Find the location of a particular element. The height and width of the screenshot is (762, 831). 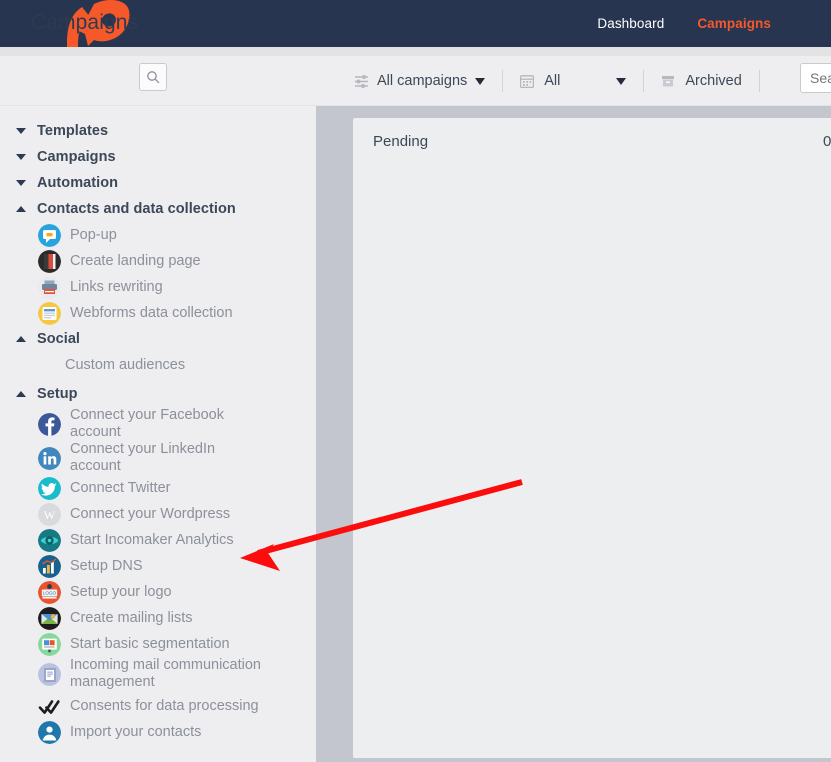

filter-date-range-label: All is located at coordinates (552, 81).